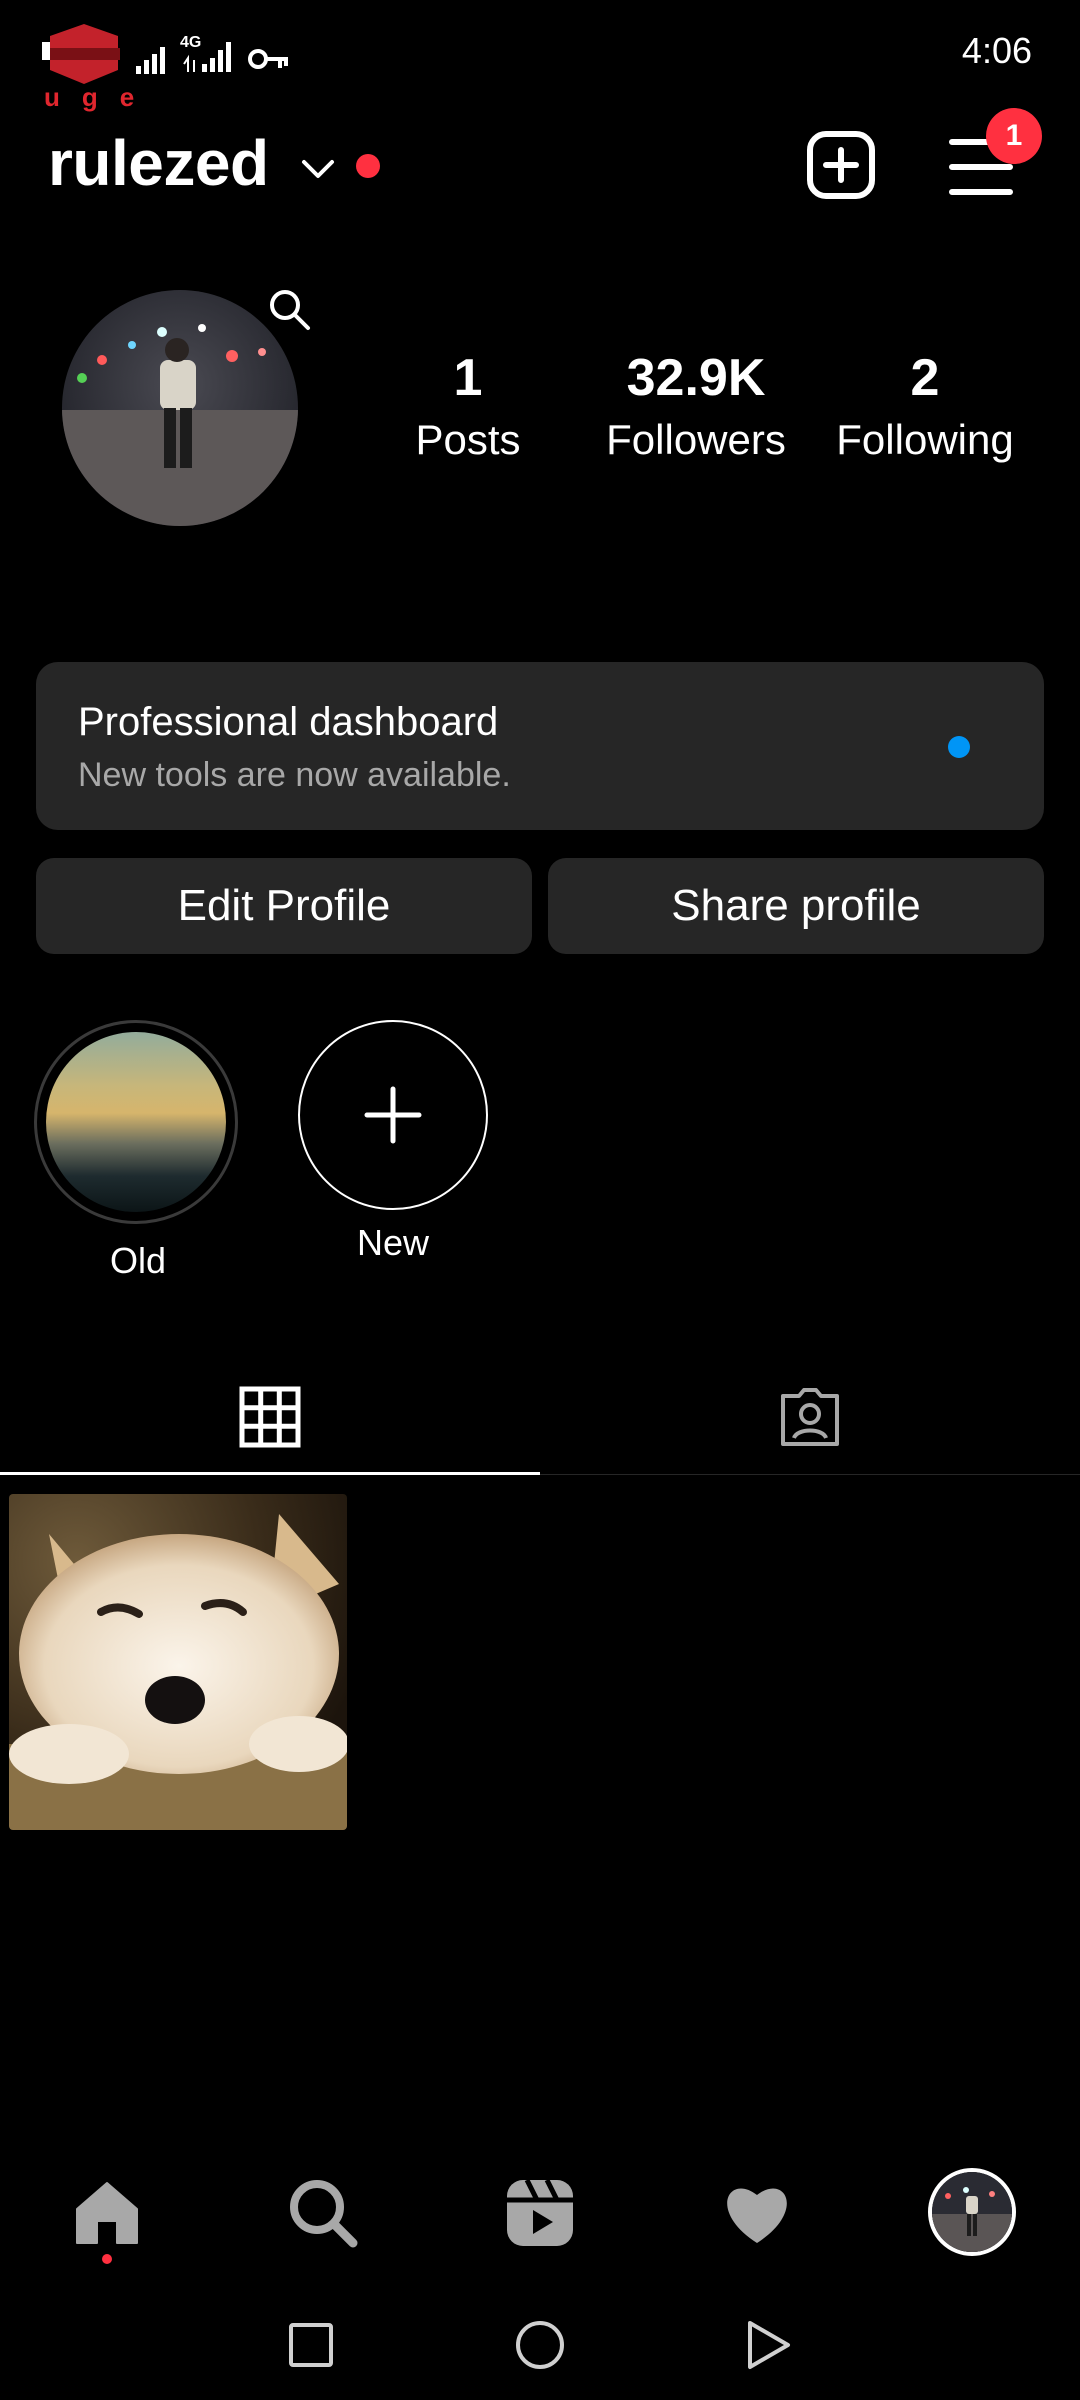 The width and height of the screenshot is (1080, 2400). Describe the element at coordinates (757, 2215) in the screenshot. I see `heart-icon` at that location.